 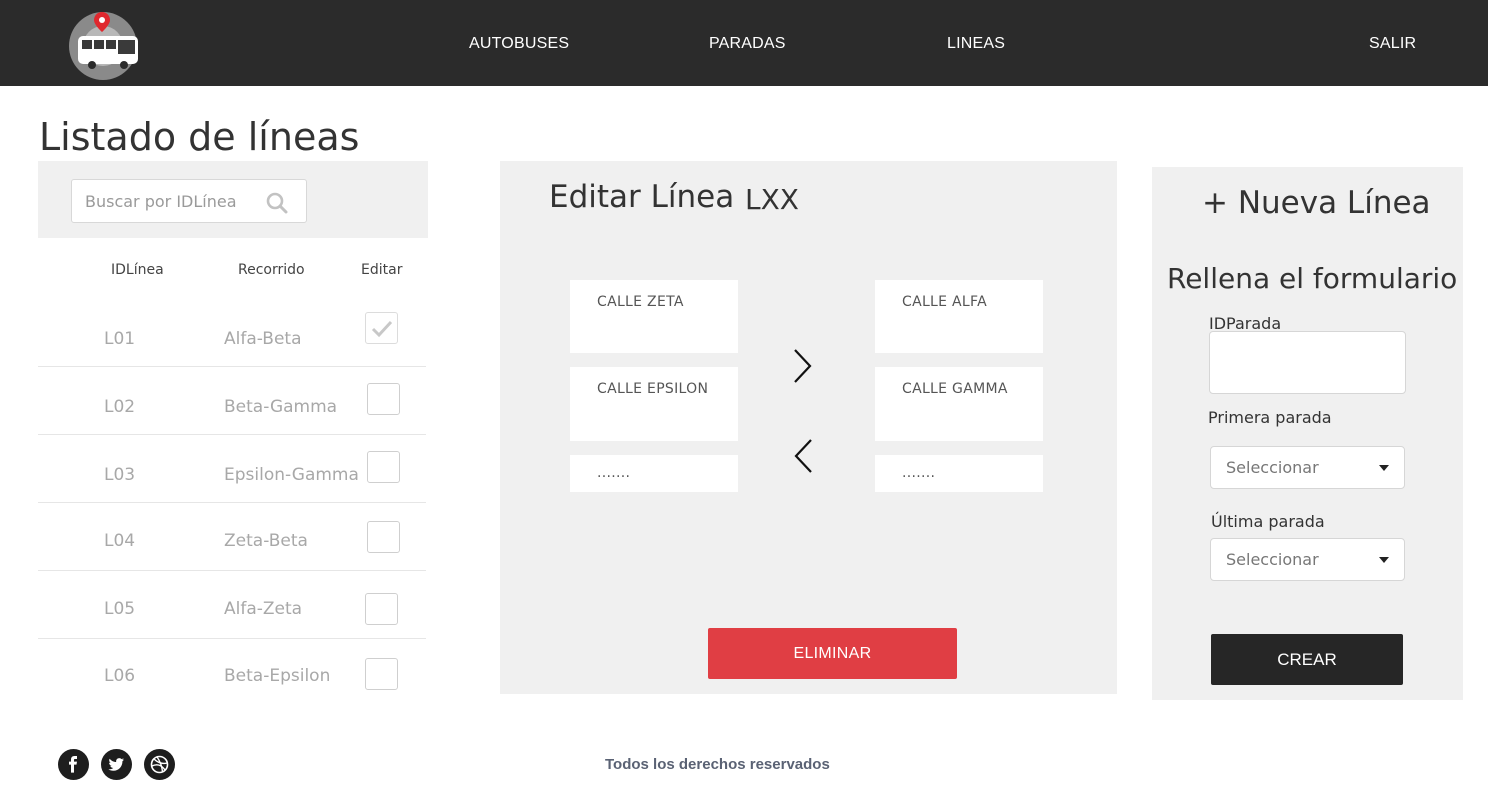 I want to click on search-bar, so click(x=233, y=199).